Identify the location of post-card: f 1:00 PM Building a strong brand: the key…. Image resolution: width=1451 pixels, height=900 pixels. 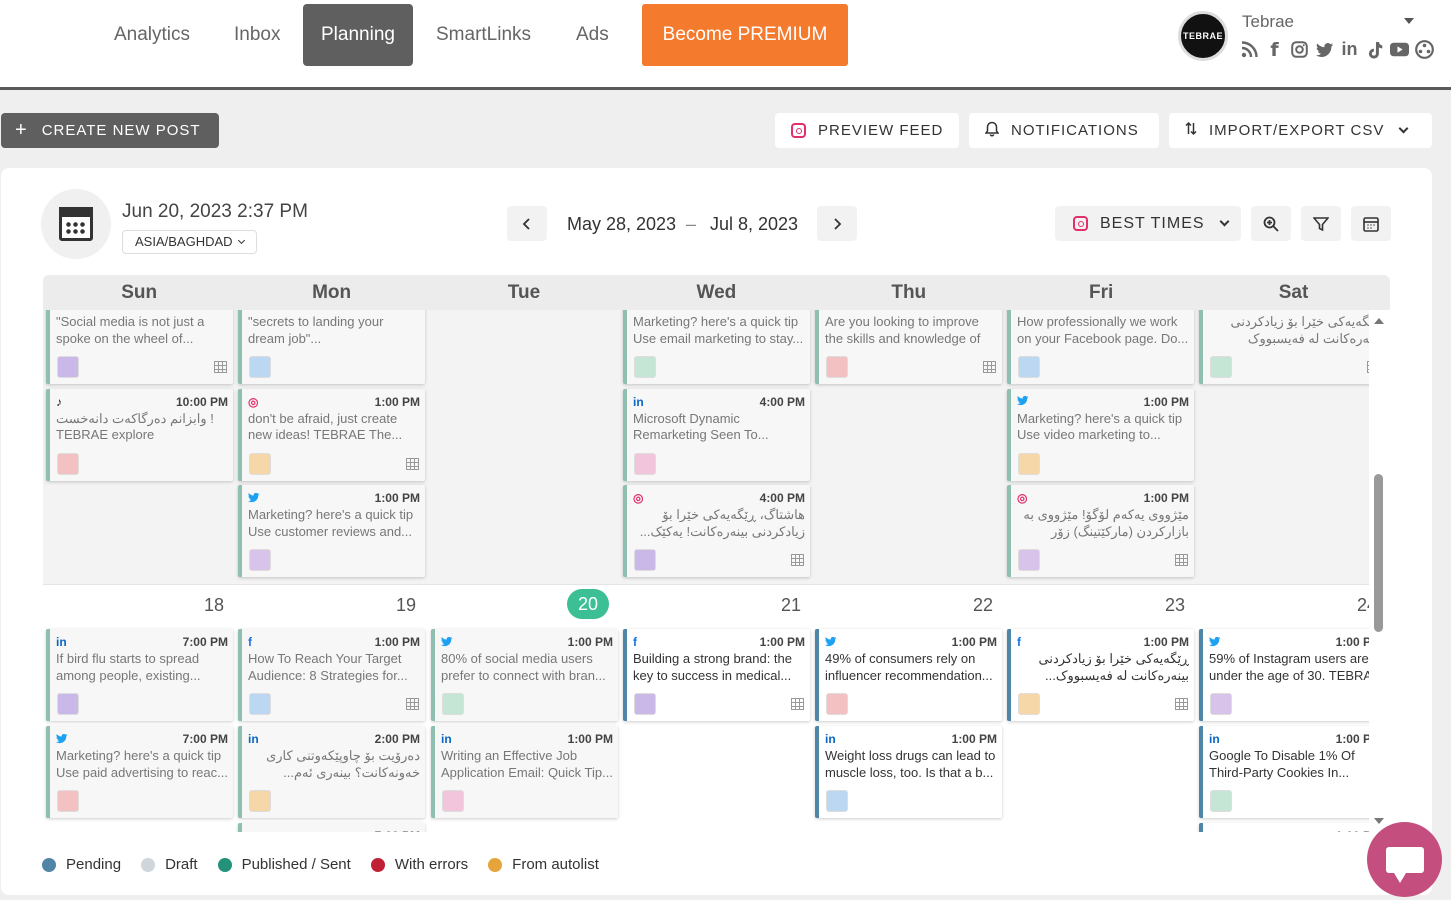
(716, 675).